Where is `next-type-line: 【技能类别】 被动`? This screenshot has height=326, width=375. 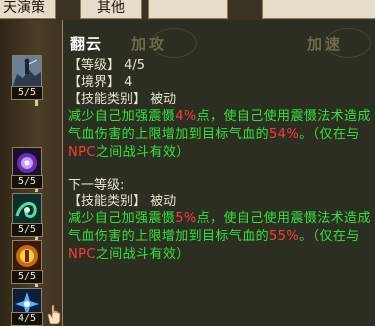 next-type-line: 【技能类别】 被动 is located at coordinates (122, 202).